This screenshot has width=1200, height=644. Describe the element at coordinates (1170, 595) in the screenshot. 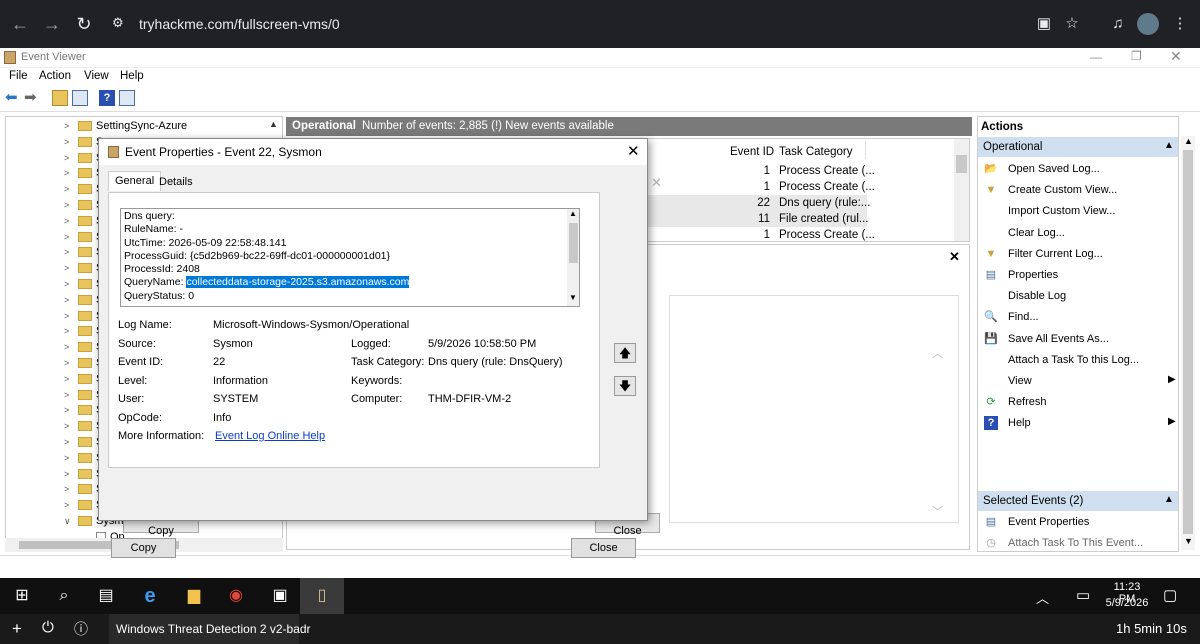

I see `notifications-icon: ▢` at that location.